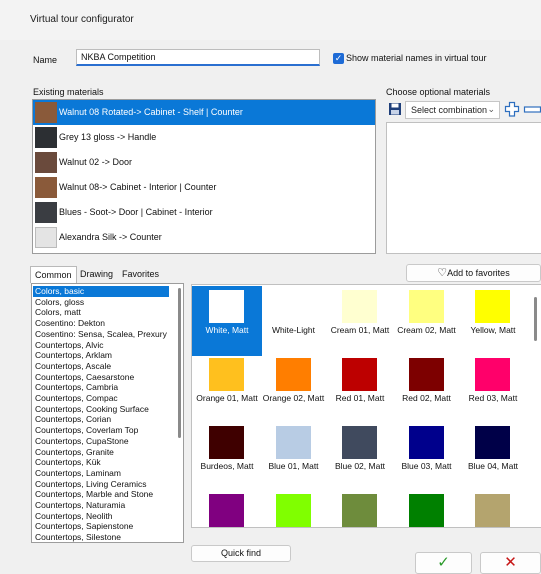 Image resolution: width=541 pixels, height=574 pixels. What do you see at coordinates (241, 553) in the screenshot?
I see `quick-find-button: Quick find` at bounding box center [241, 553].